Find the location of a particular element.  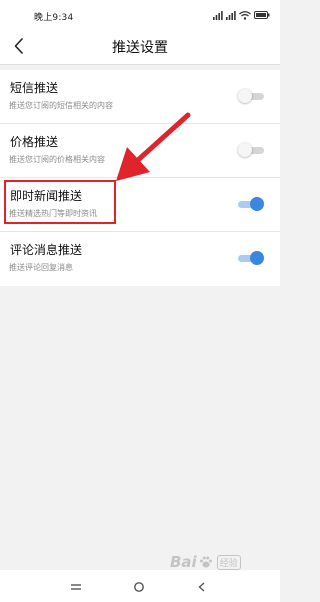

setting-description: 推送您订阅的短信相关的内容 is located at coordinates (61, 105).